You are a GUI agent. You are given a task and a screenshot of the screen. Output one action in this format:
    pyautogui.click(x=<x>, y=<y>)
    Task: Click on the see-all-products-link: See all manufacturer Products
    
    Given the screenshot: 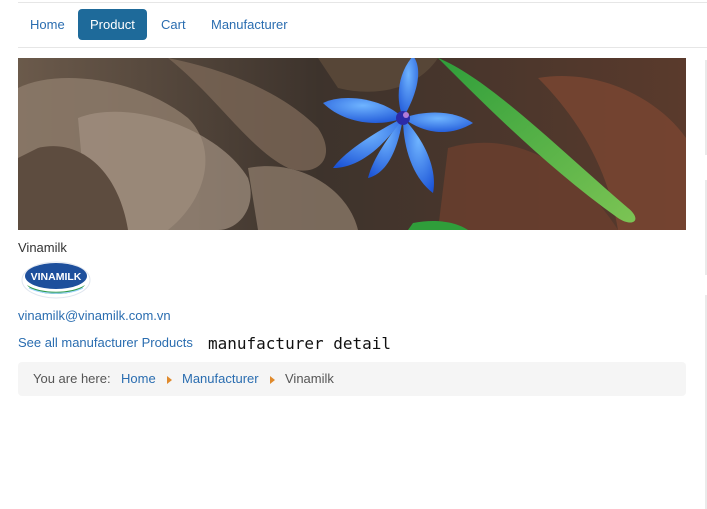 What is the action you would take?
    pyautogui.click(x=105, y=342)
    